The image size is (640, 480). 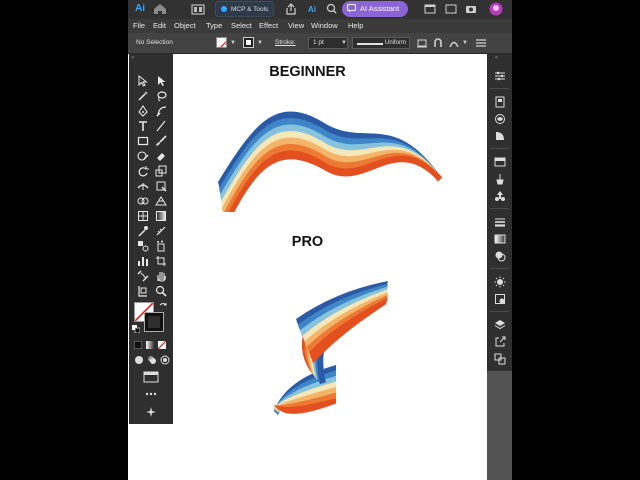 I want to click on variable-width-profile: Uniform, so click(x=381, y=43).